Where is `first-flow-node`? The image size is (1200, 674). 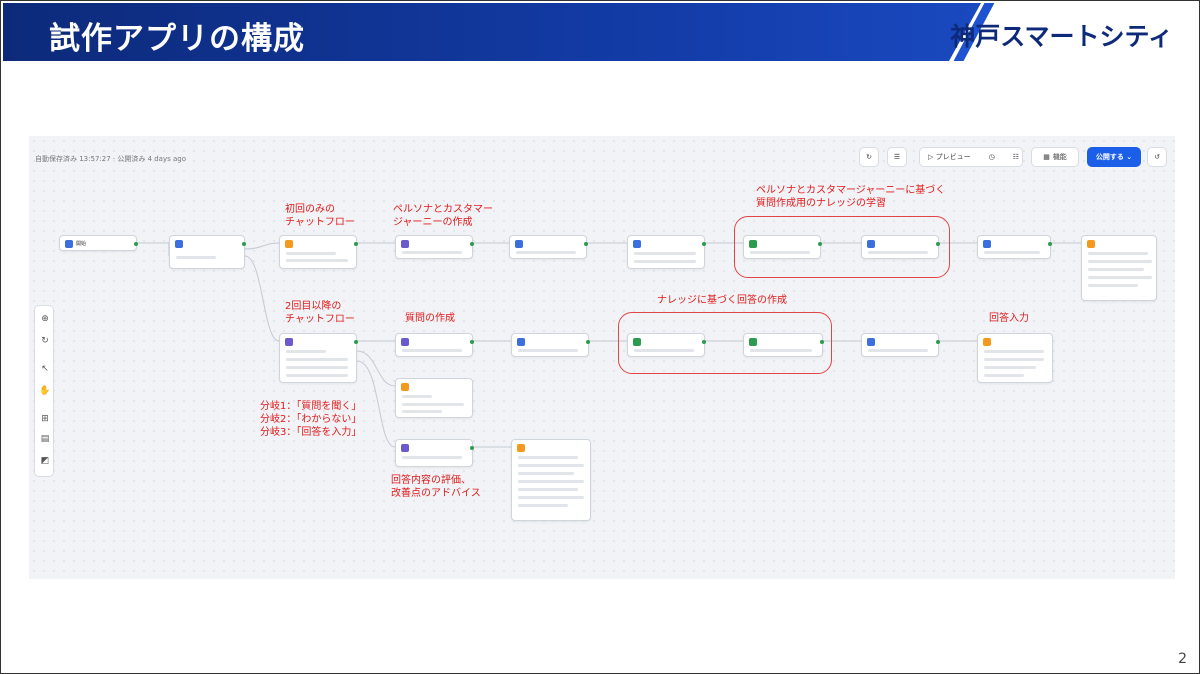 first-flow-node is located at coordinates (318, 252).